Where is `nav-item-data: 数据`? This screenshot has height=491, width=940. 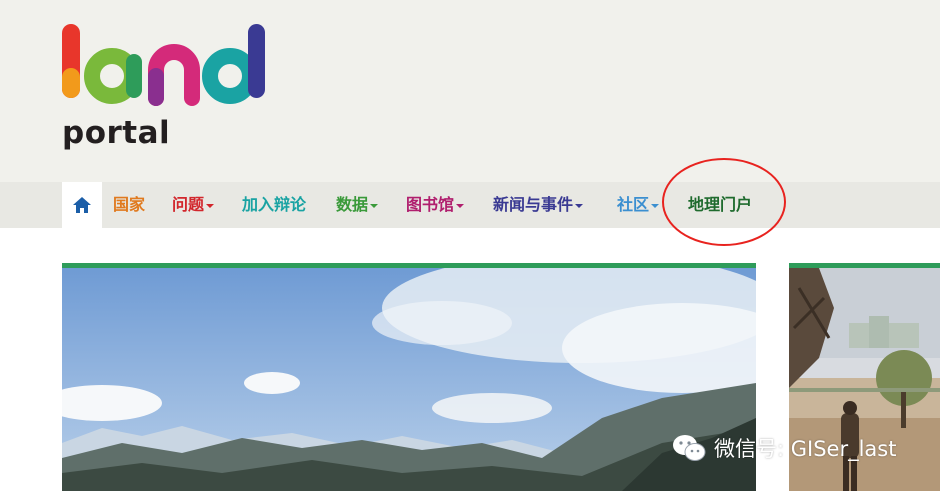 nav-item-data: 数据 is located at coordinates (357, 205).